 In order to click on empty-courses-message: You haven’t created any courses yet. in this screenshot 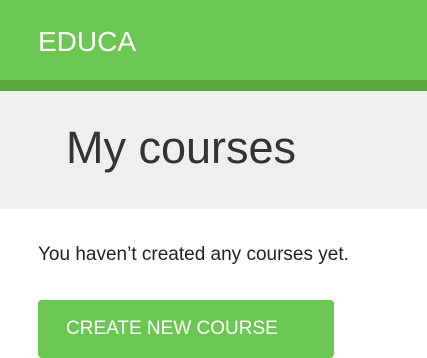, I will do `click(193, 254)`.